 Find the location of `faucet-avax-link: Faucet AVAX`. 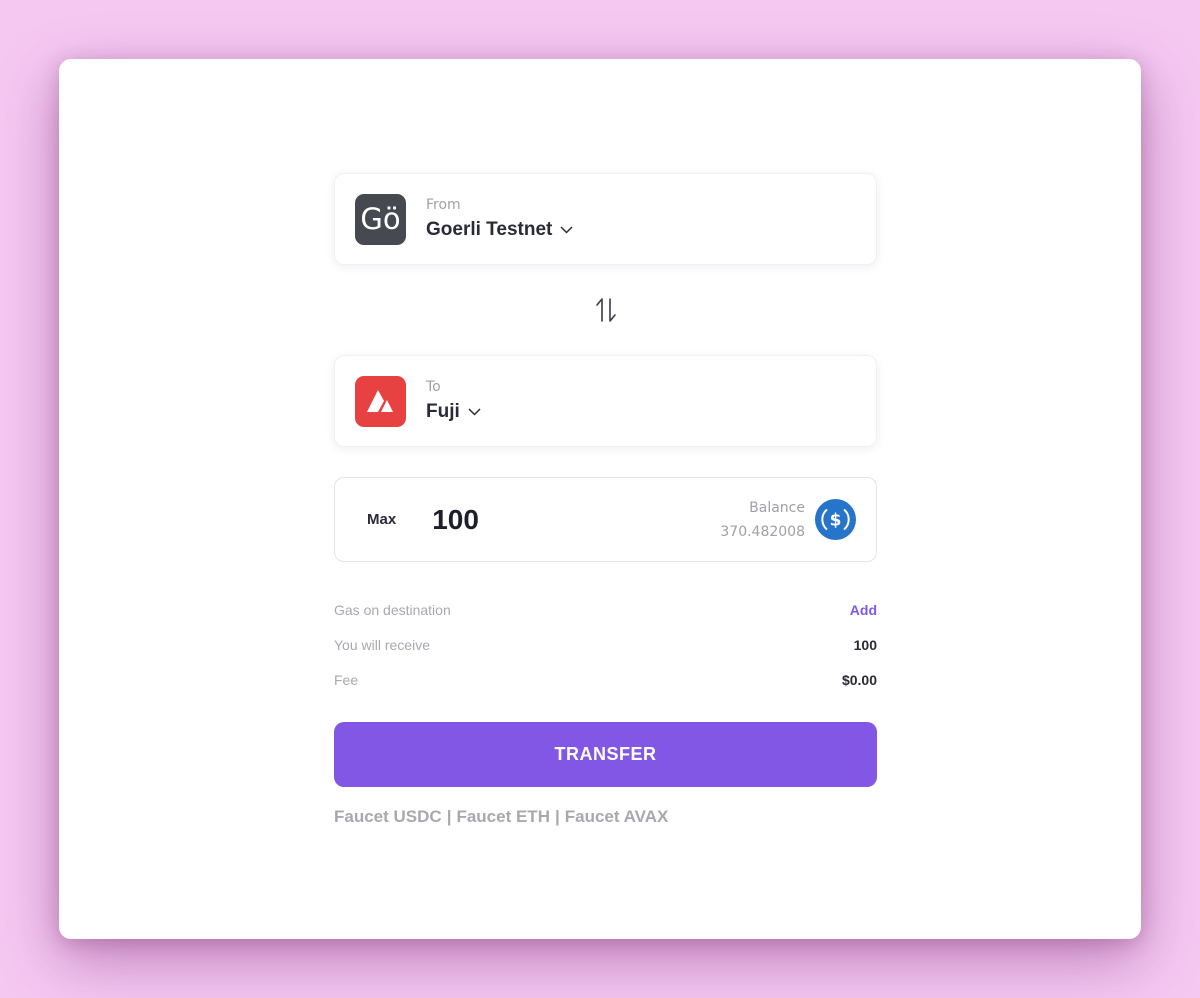

faucet-avax-link: Faucet AVAX is located at coordinates (617, 816).